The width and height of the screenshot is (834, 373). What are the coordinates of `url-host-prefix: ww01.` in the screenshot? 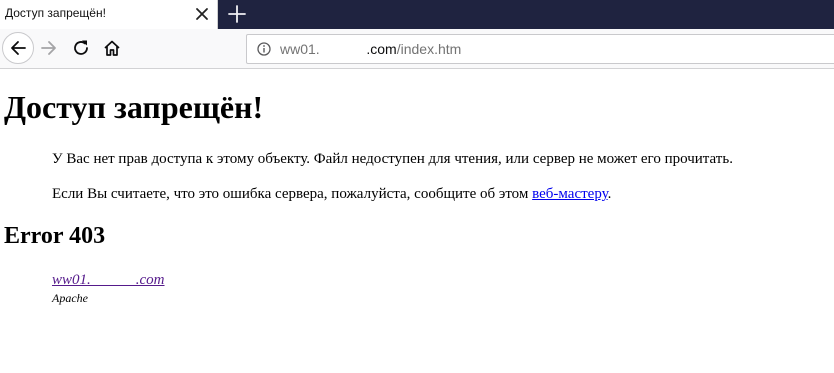 It's located at (300, 49).